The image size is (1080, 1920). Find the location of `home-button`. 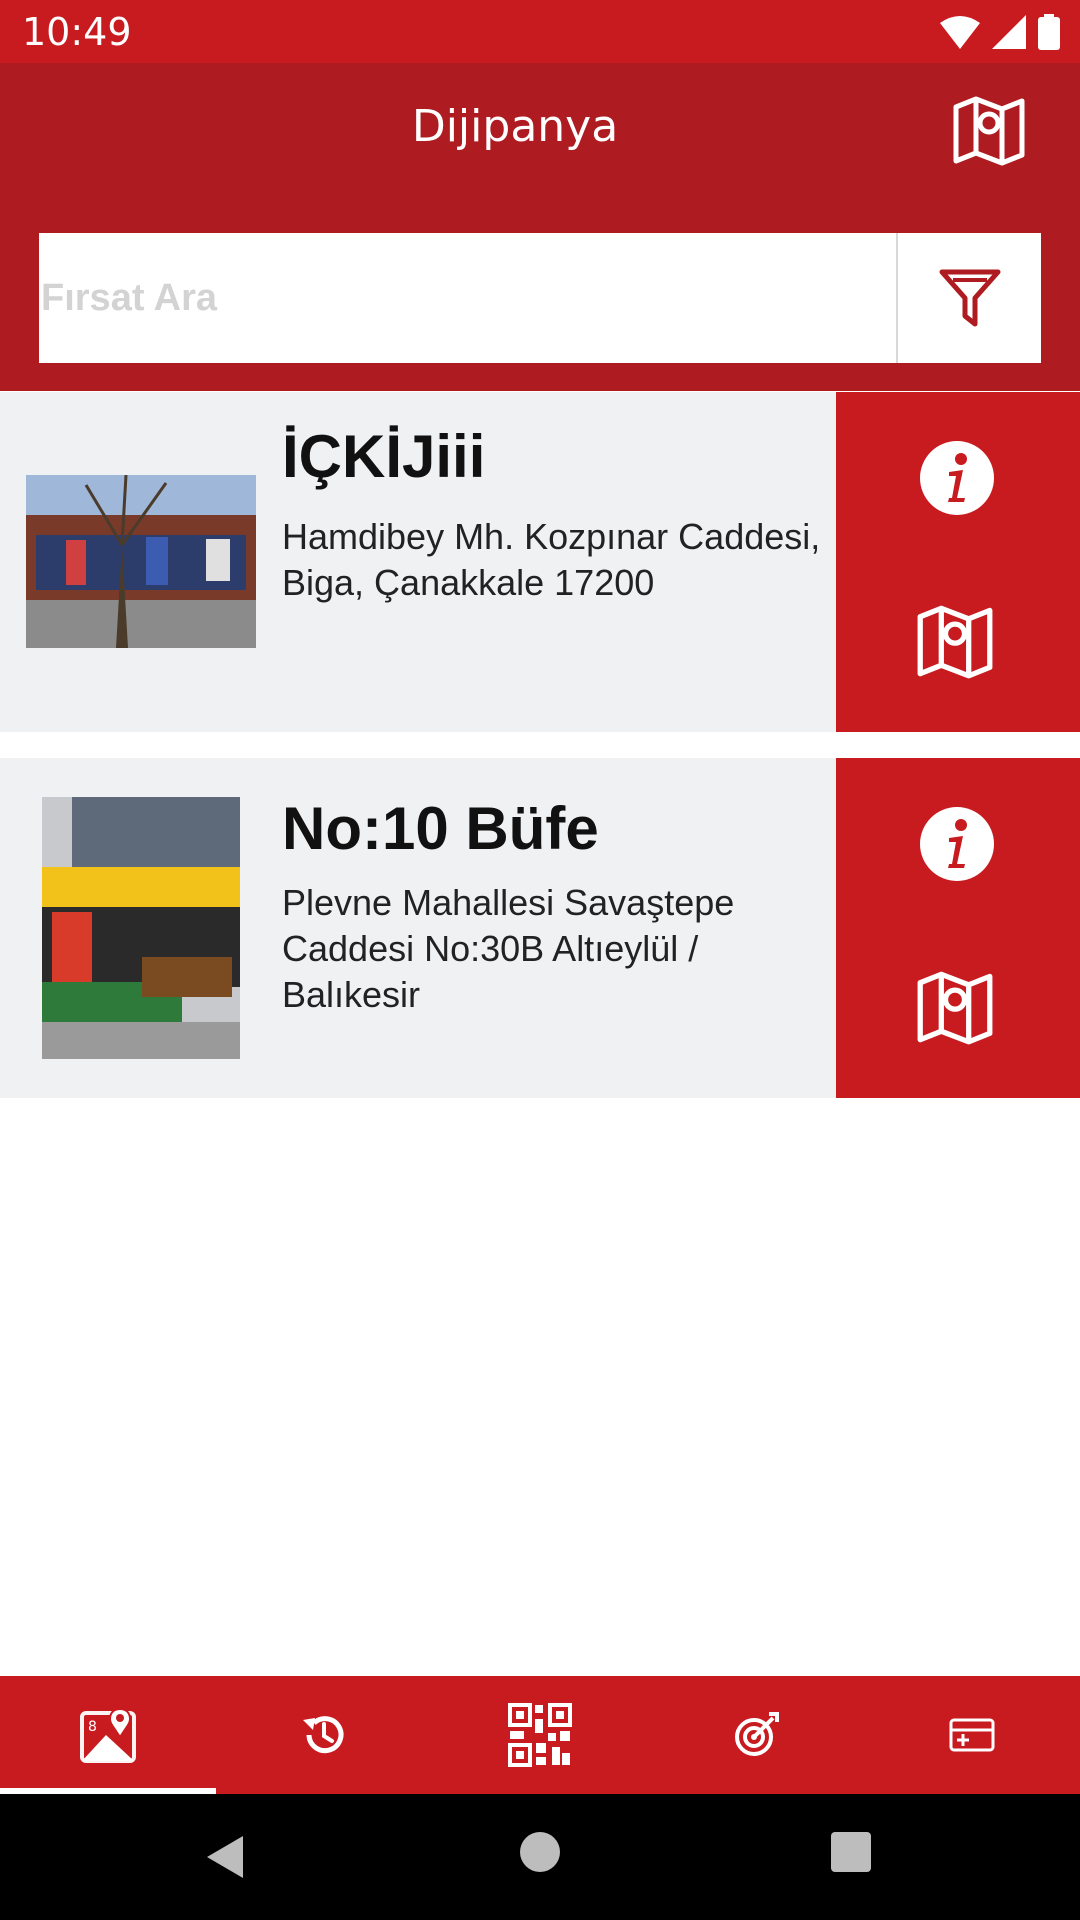

home-button is located at coordinates (540, 1852).